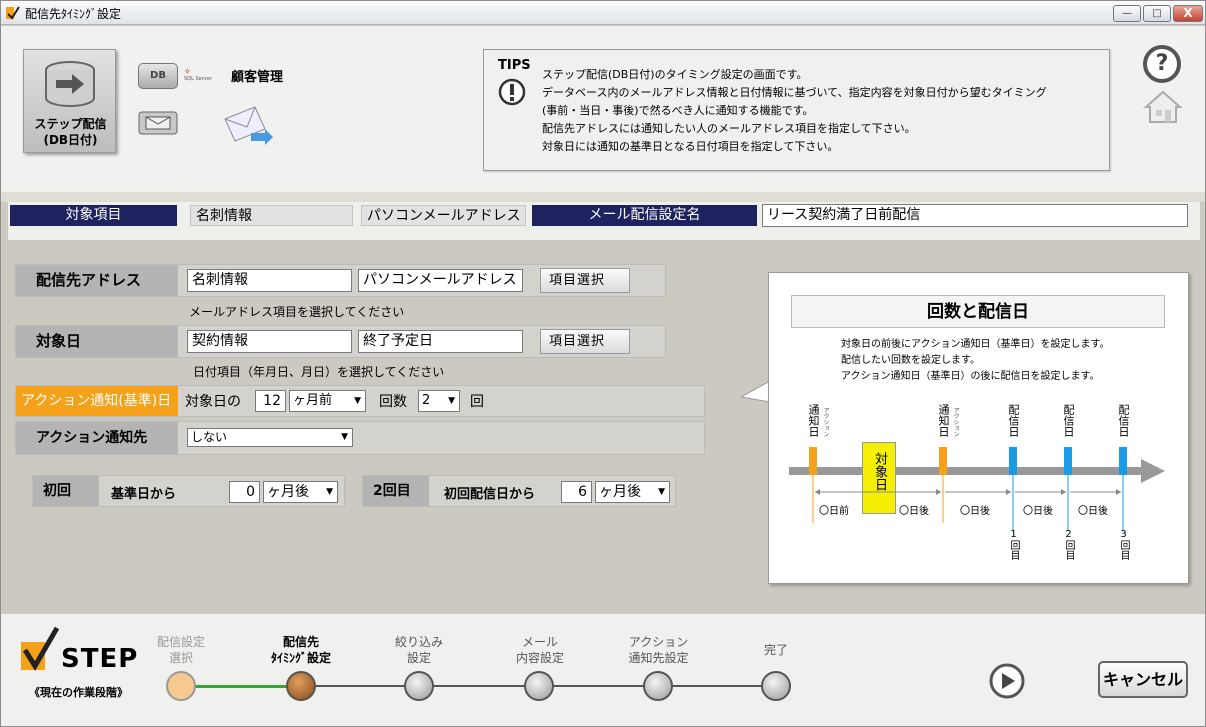  I want to click on target-date-field-input: 終了予定日, so click(440, 341).